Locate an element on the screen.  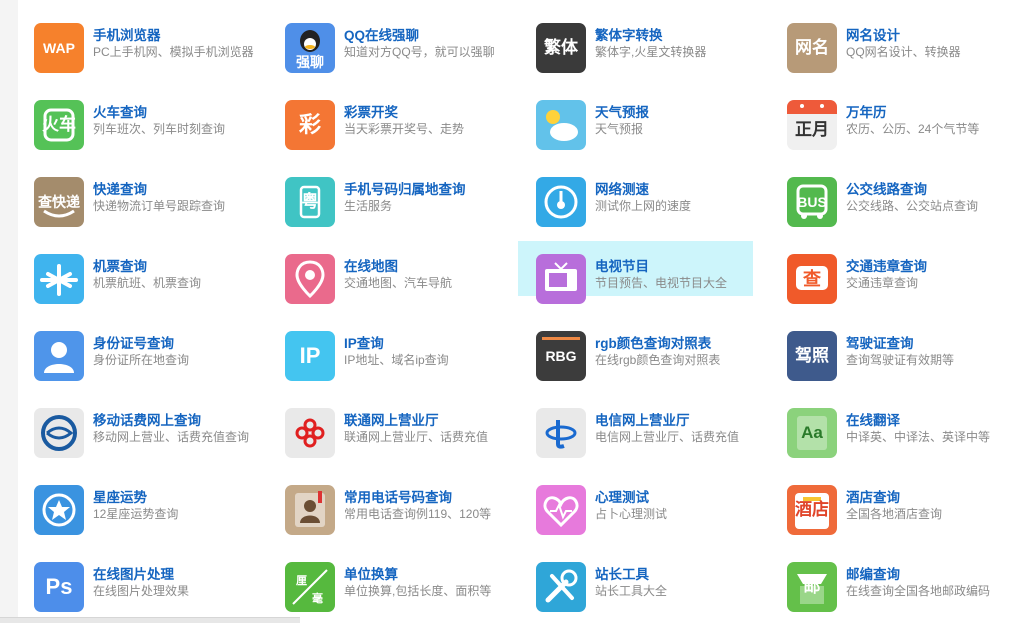
tile-title-link: 身份证号查询 is located at coordinates (141, 343).